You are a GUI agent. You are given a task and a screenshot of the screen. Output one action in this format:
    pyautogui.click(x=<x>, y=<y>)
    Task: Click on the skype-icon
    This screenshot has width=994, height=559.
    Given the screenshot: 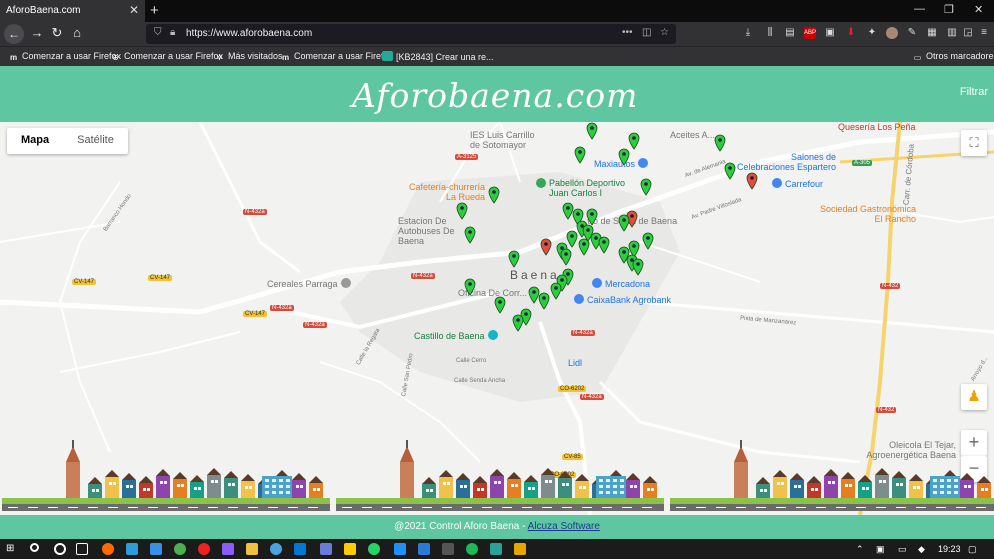 What is the action you would take?
    pyautogui.click(x=400, y=549)
    